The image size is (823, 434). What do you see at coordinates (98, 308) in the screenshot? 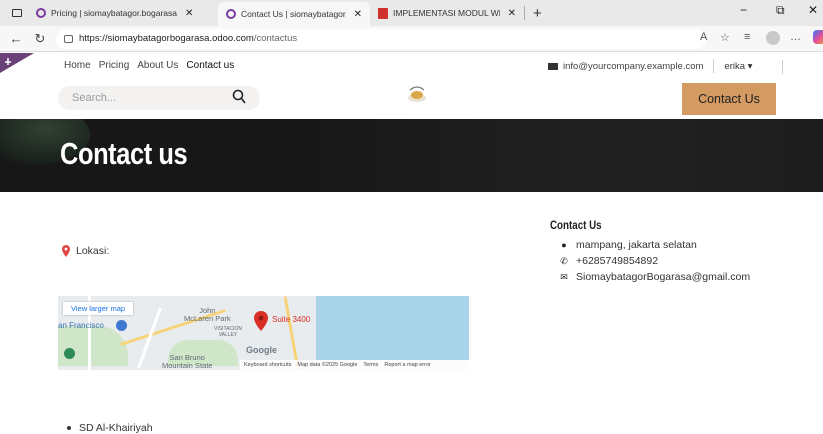
I see `view-larger-map-link: View larger map` at bounding box center [98, 308].